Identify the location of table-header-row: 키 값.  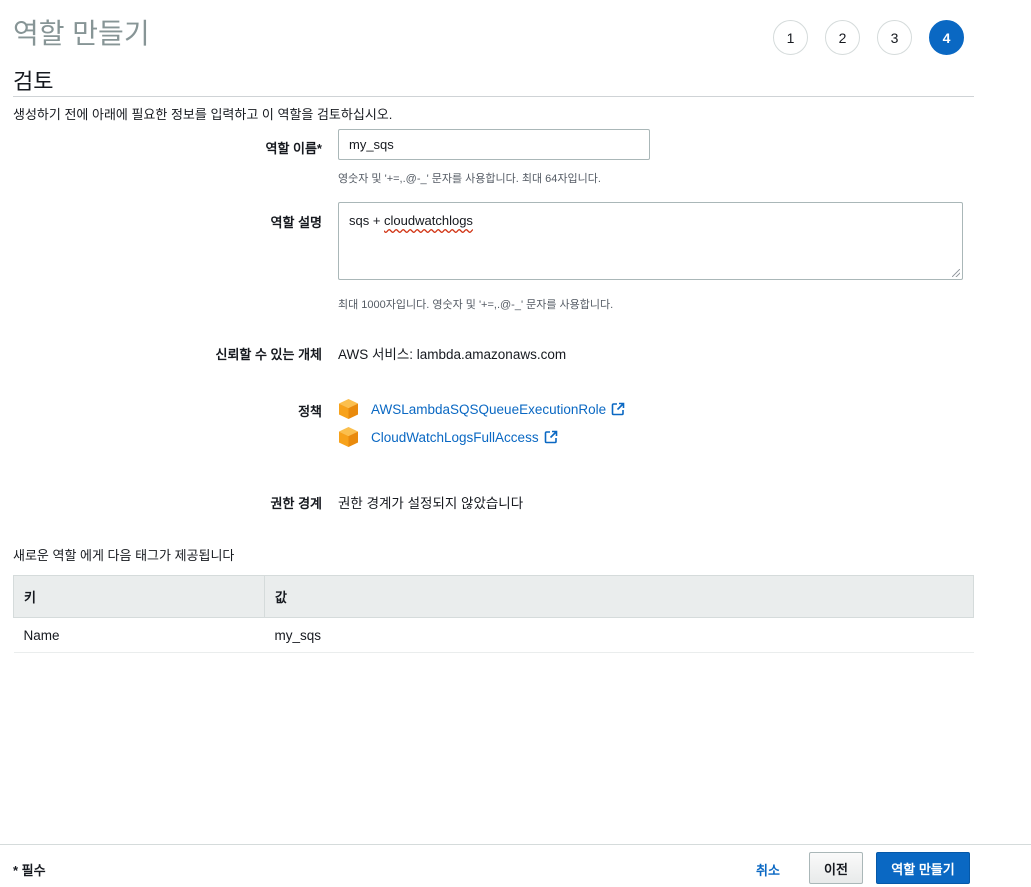
(493, 596).